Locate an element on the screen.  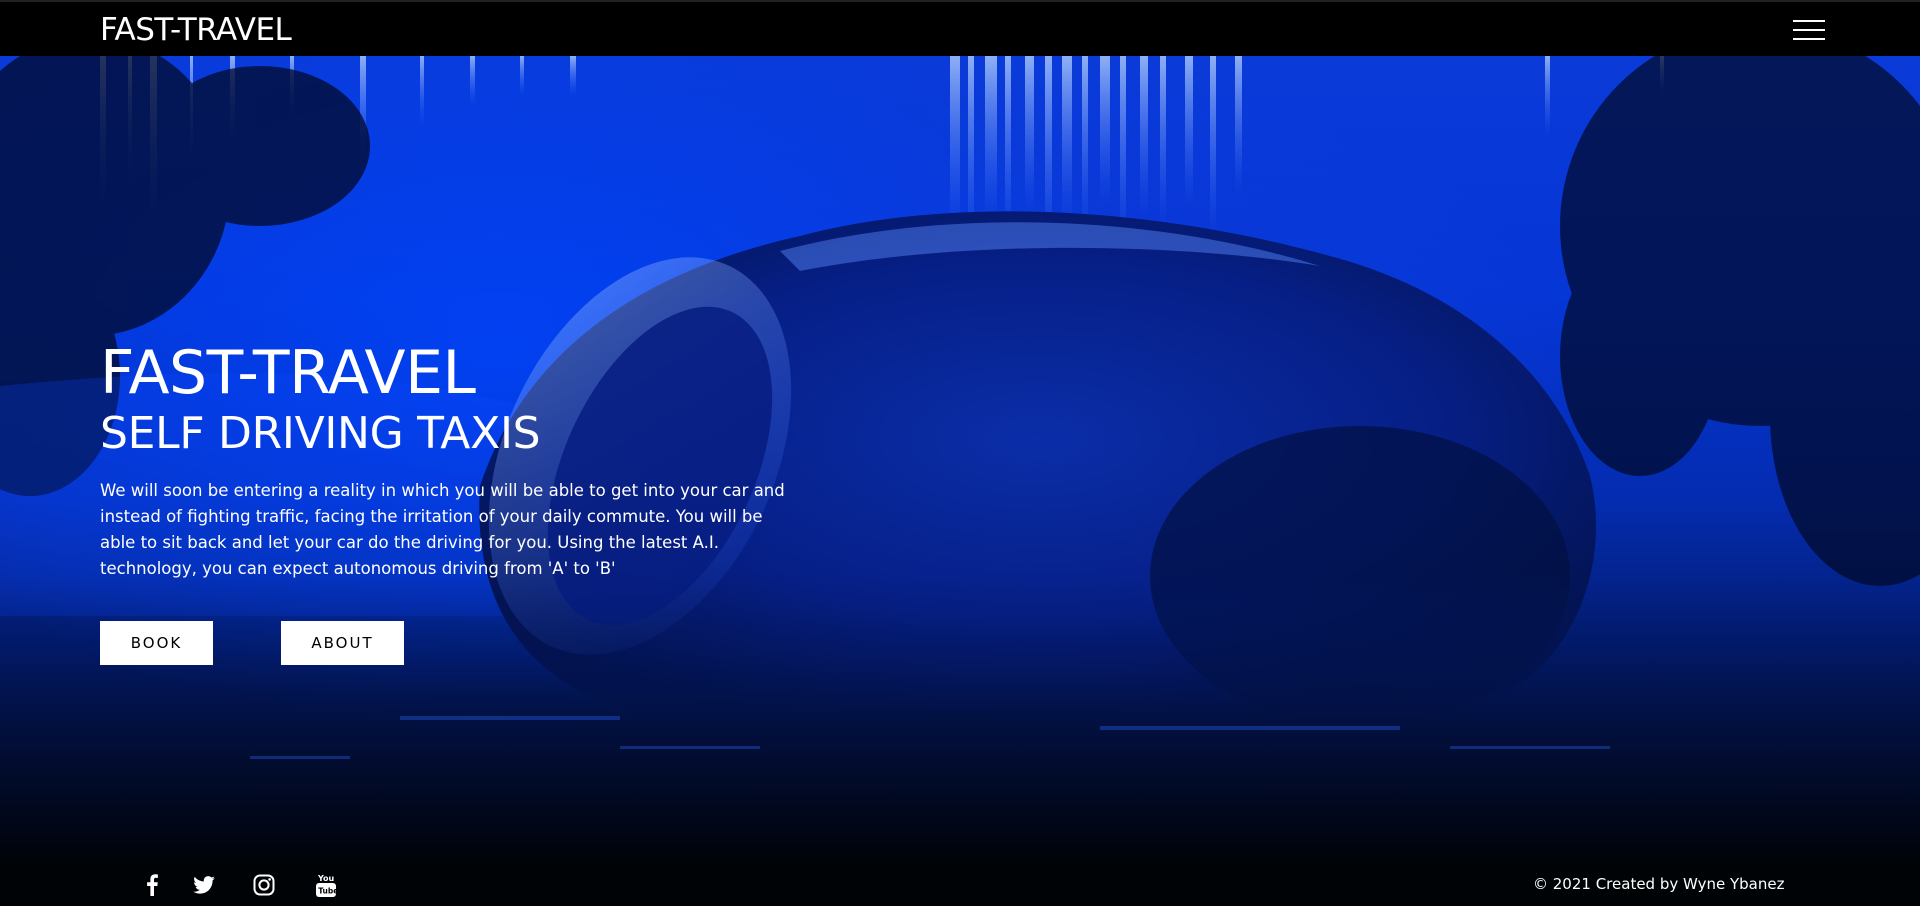
hero-title: FAST-TRAVEL is located at coordinates (288, 373).